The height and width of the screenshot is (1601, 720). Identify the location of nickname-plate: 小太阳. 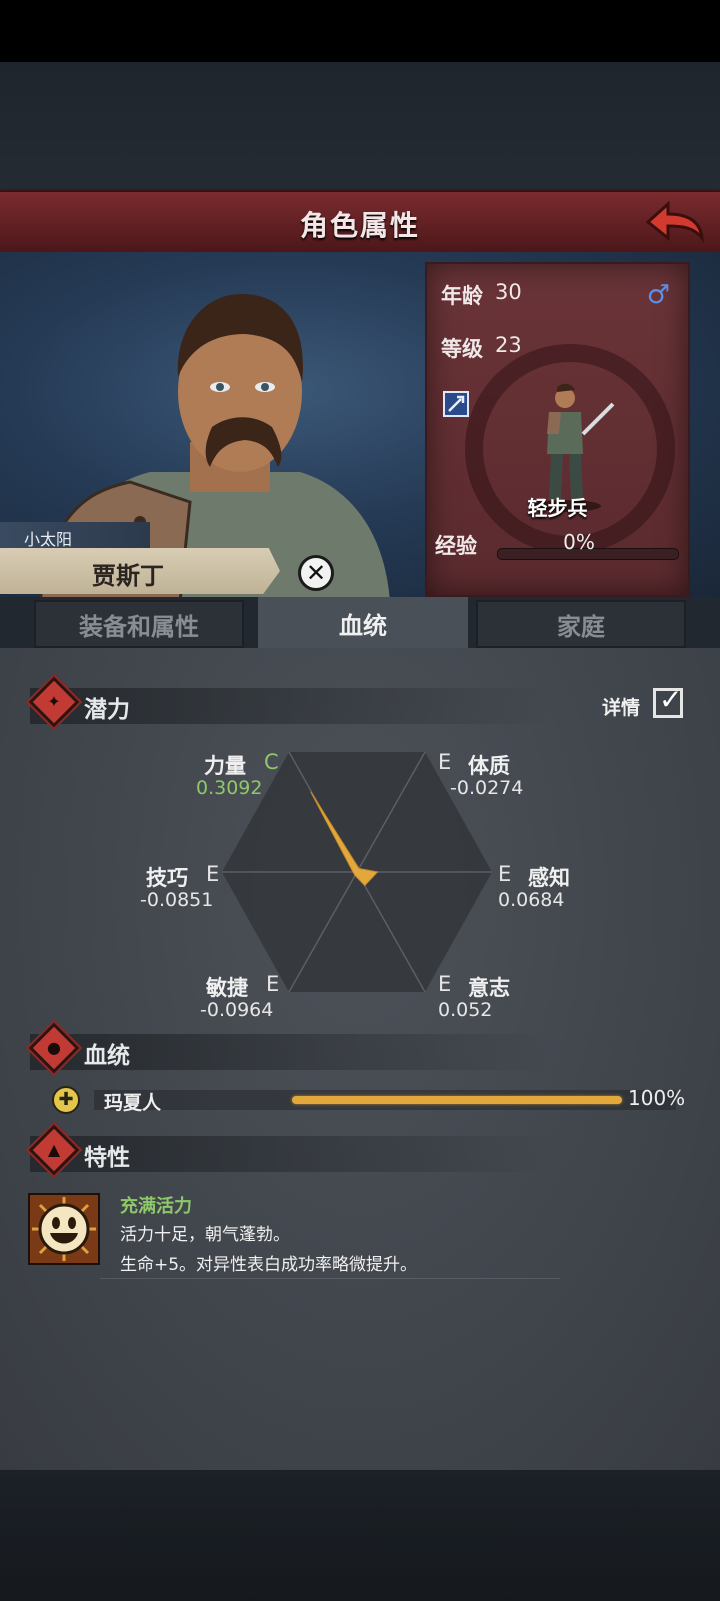
(75, 536).